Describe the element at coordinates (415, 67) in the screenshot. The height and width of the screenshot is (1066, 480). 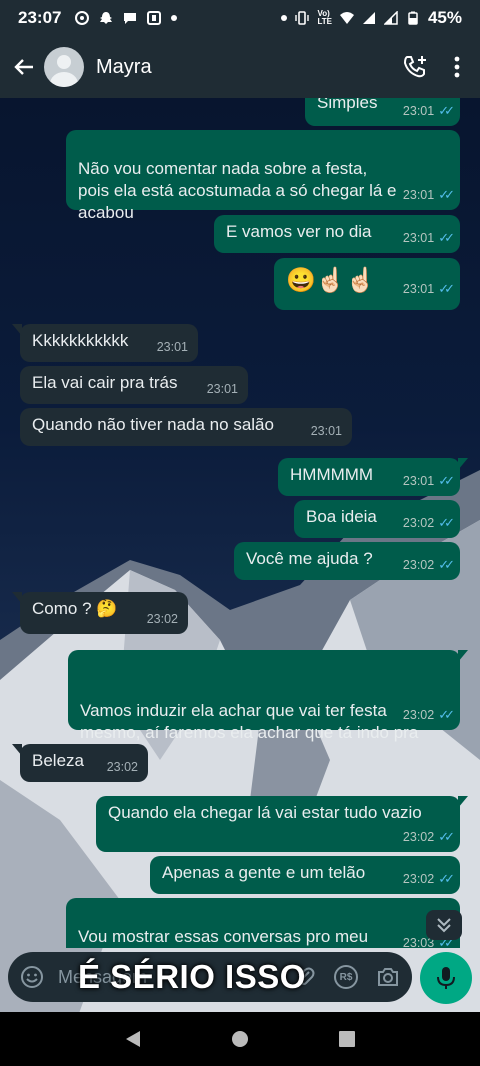
I see `add-call-icon` at that location.